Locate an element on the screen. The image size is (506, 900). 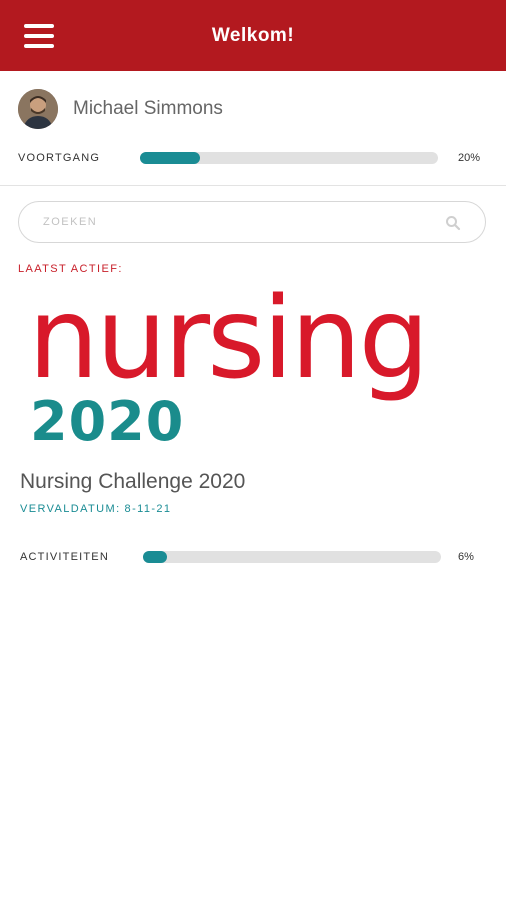
hamburger-menu-icon is located at coordinates (39, 36).